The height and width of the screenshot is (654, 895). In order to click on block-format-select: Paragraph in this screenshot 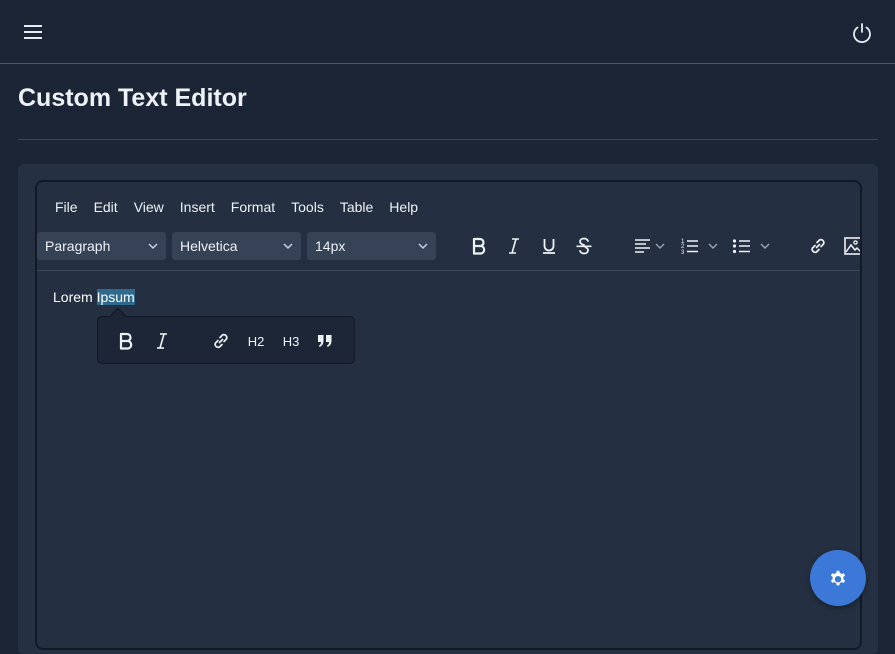, I will do `click(101, 246)`.